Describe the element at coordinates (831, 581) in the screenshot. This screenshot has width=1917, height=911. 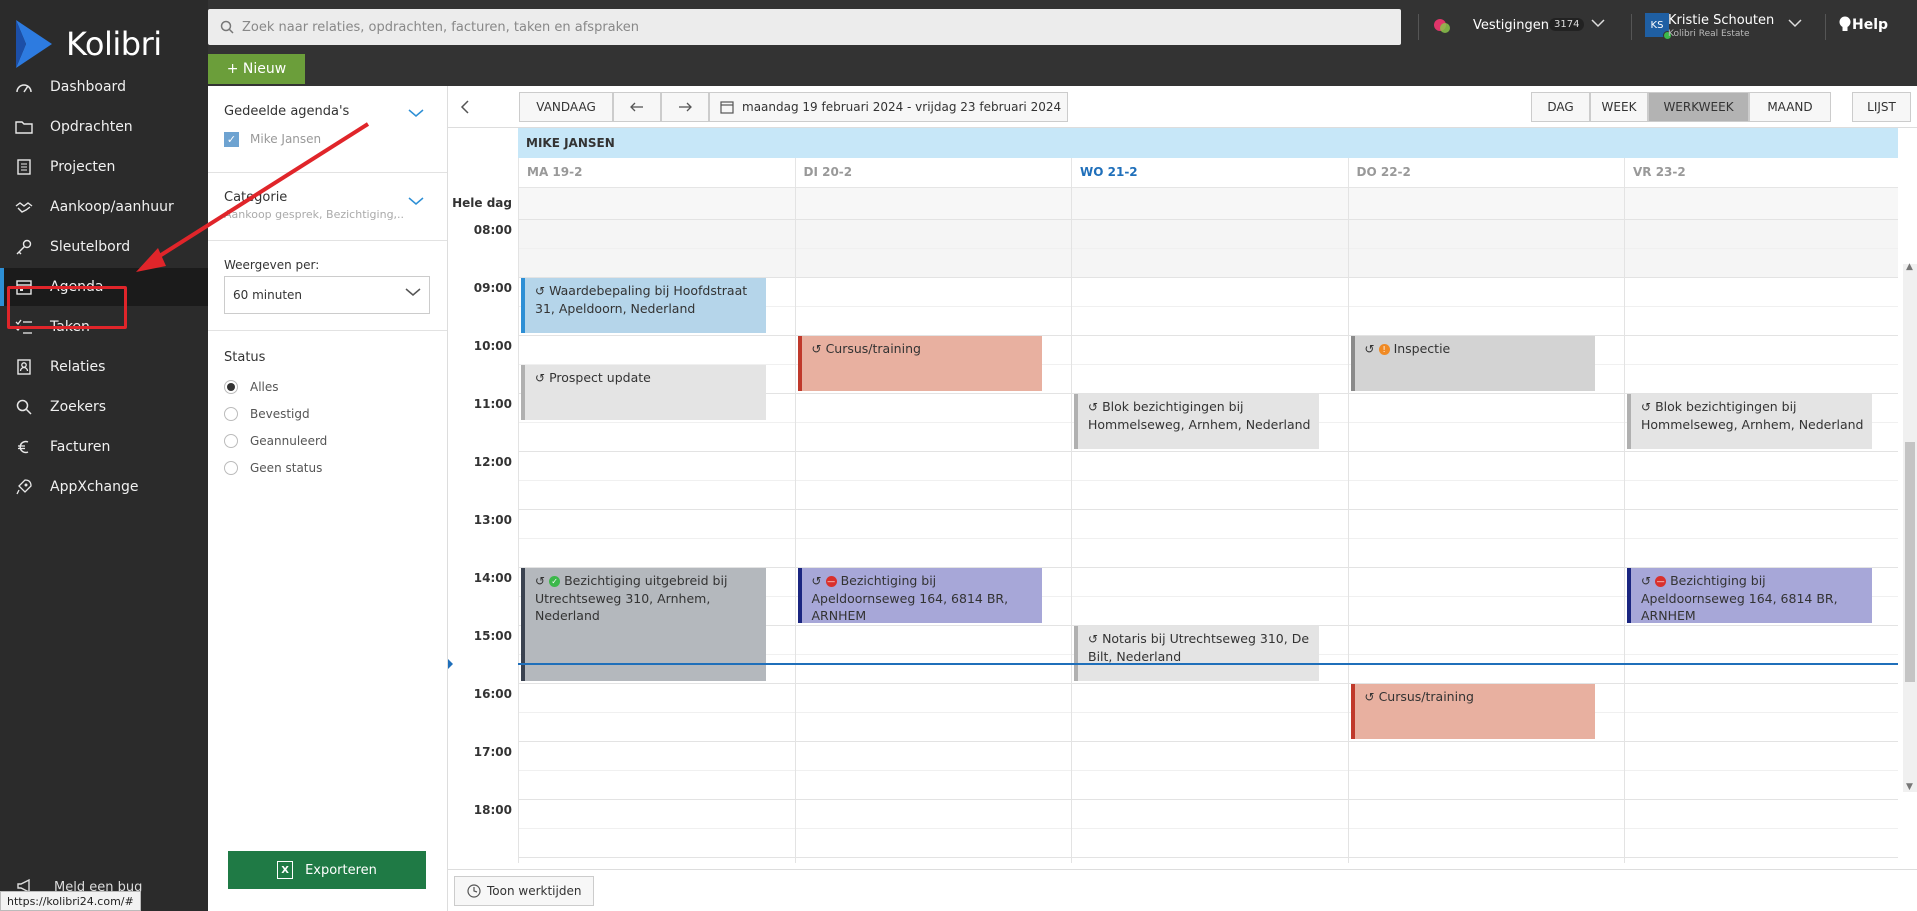
I see `stop-status-icon: —` at that location.